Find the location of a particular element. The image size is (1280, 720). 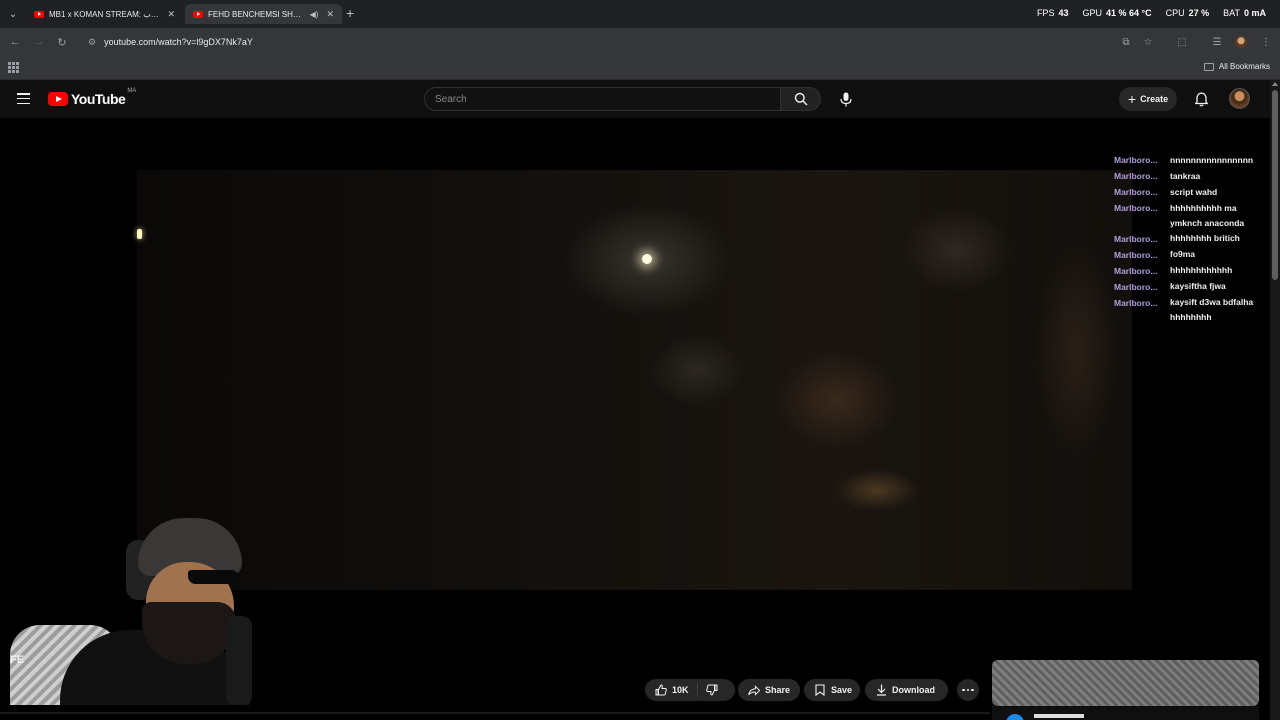

divider-line is located at coordinates (495, 713).